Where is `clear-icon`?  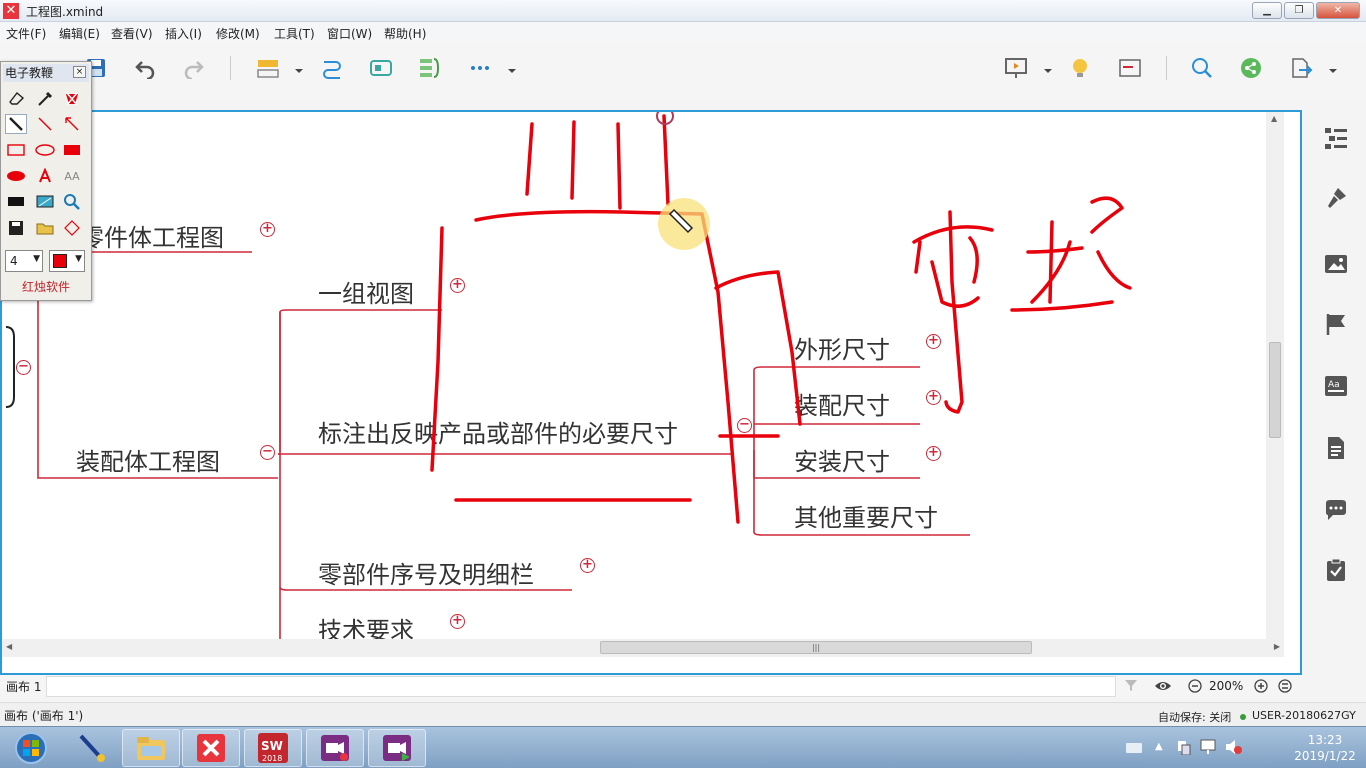 clear-icon is located at coordinates (72, 98).